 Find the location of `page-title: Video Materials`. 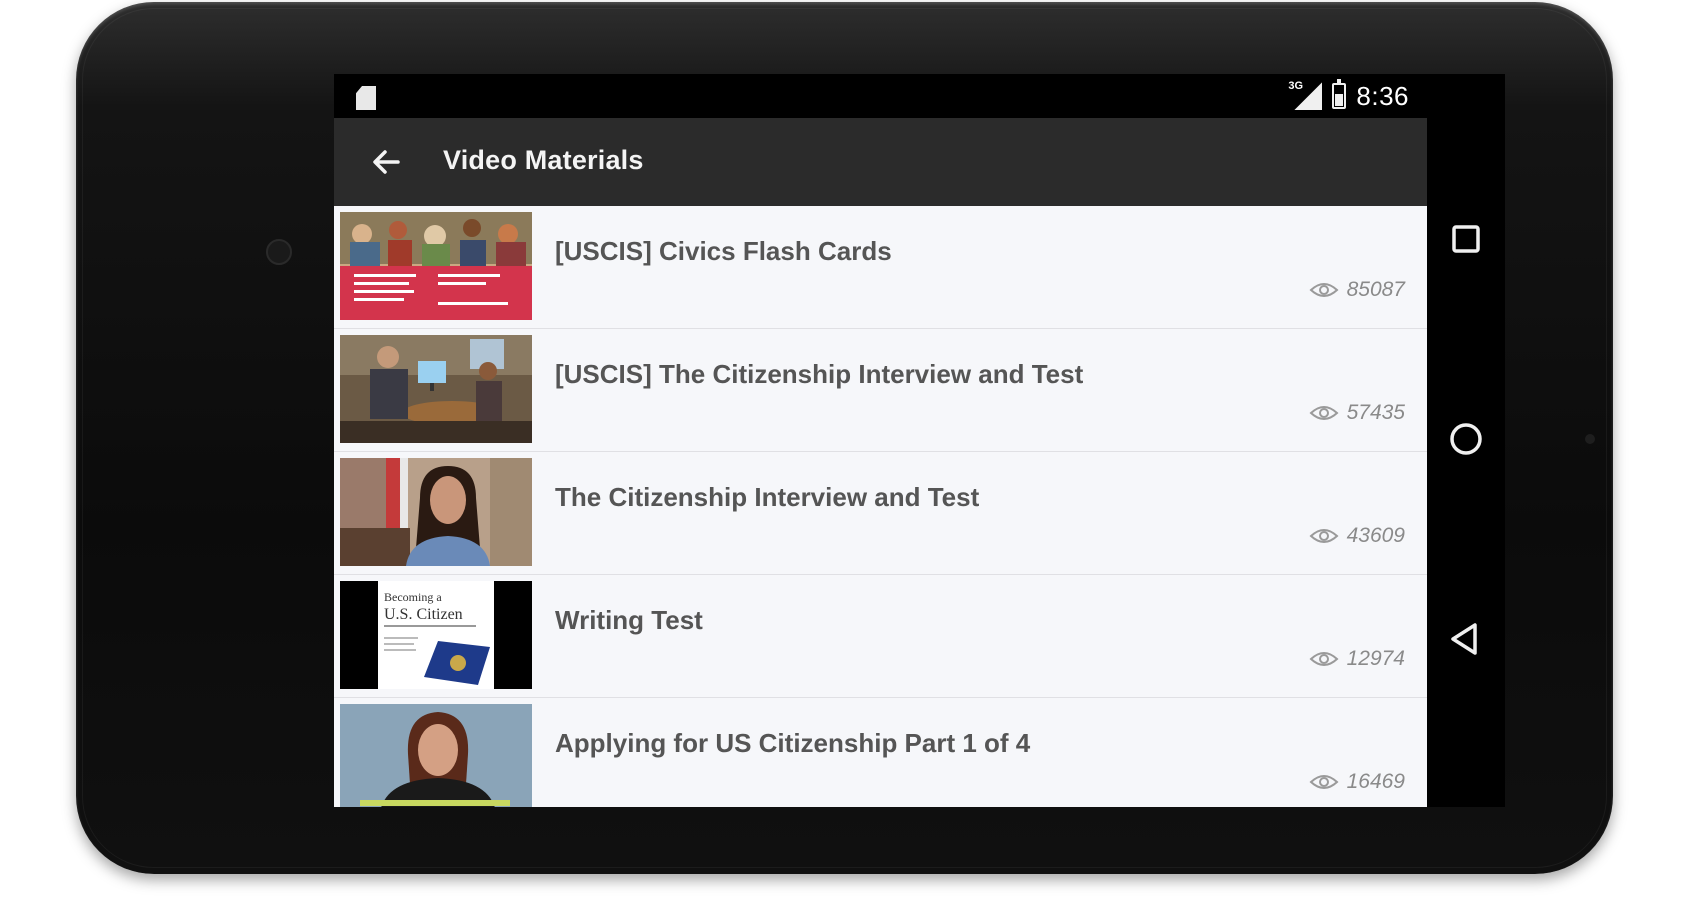

page-title: Video Materials is located at coordinates (543, 160).